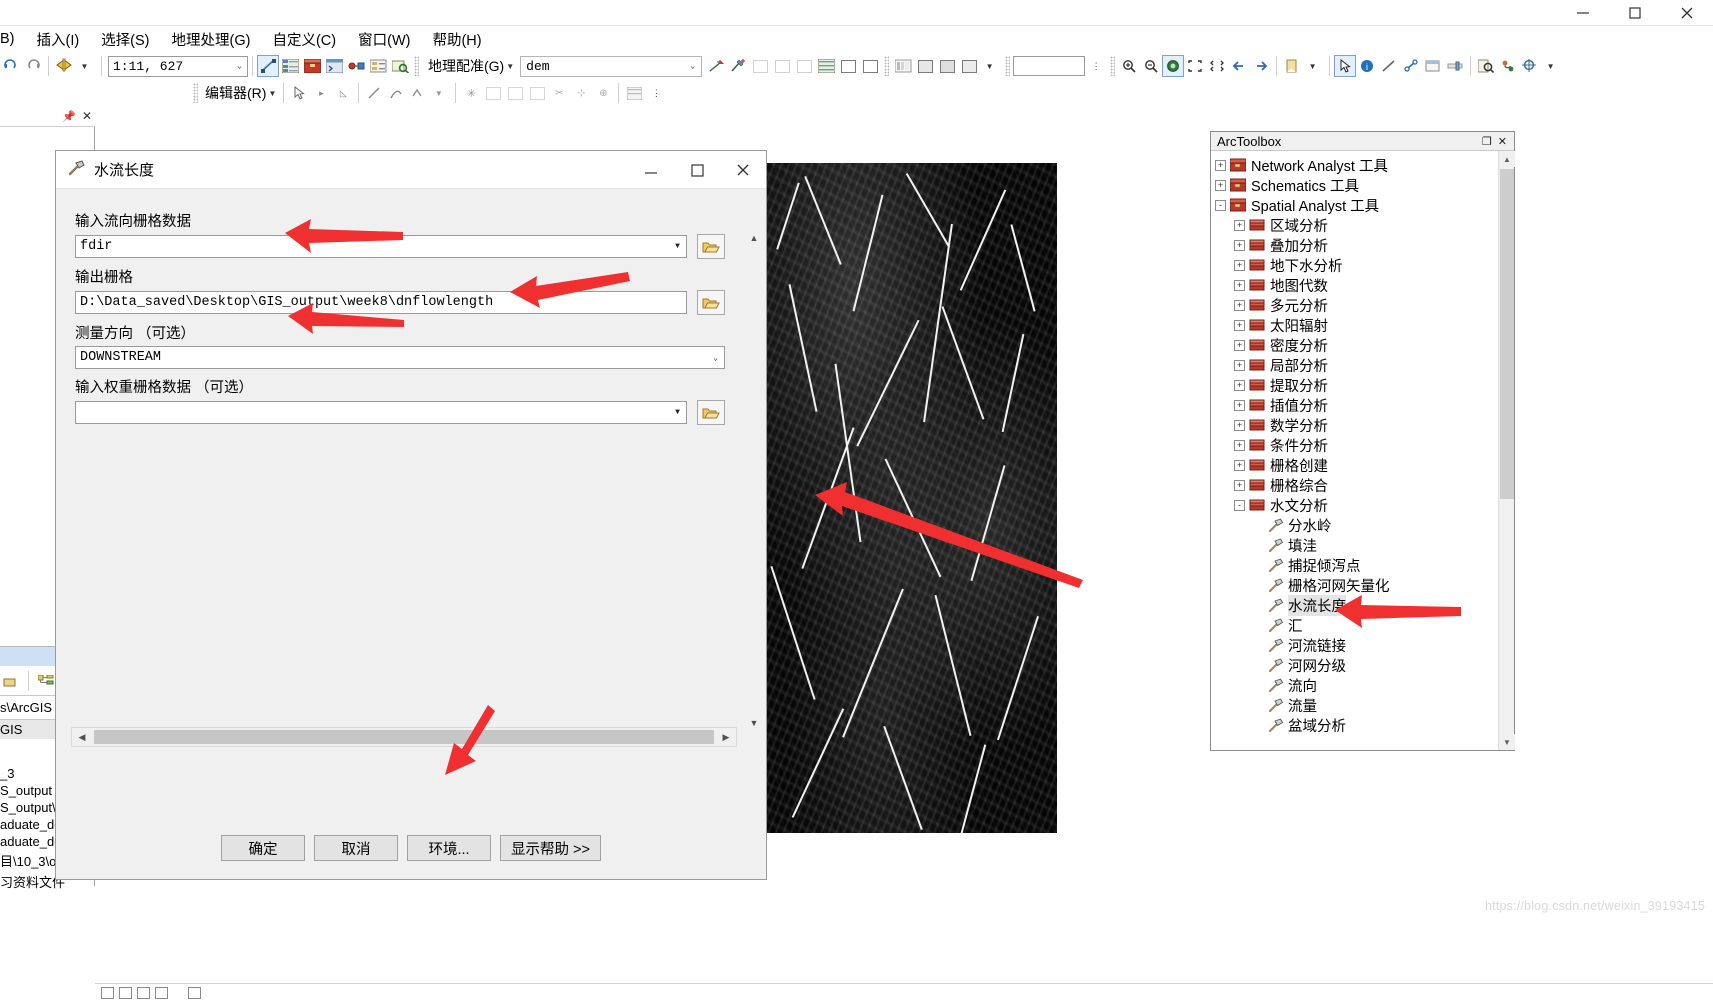  Describe the element at coordinates (378, 66) in the screenshot. I see `catalog-window-icon` at that location.